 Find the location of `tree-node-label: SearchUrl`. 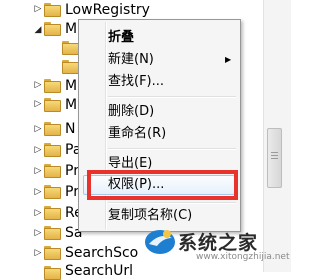

tree-node-label: SearchUrl is located at coordinates (99, 271).